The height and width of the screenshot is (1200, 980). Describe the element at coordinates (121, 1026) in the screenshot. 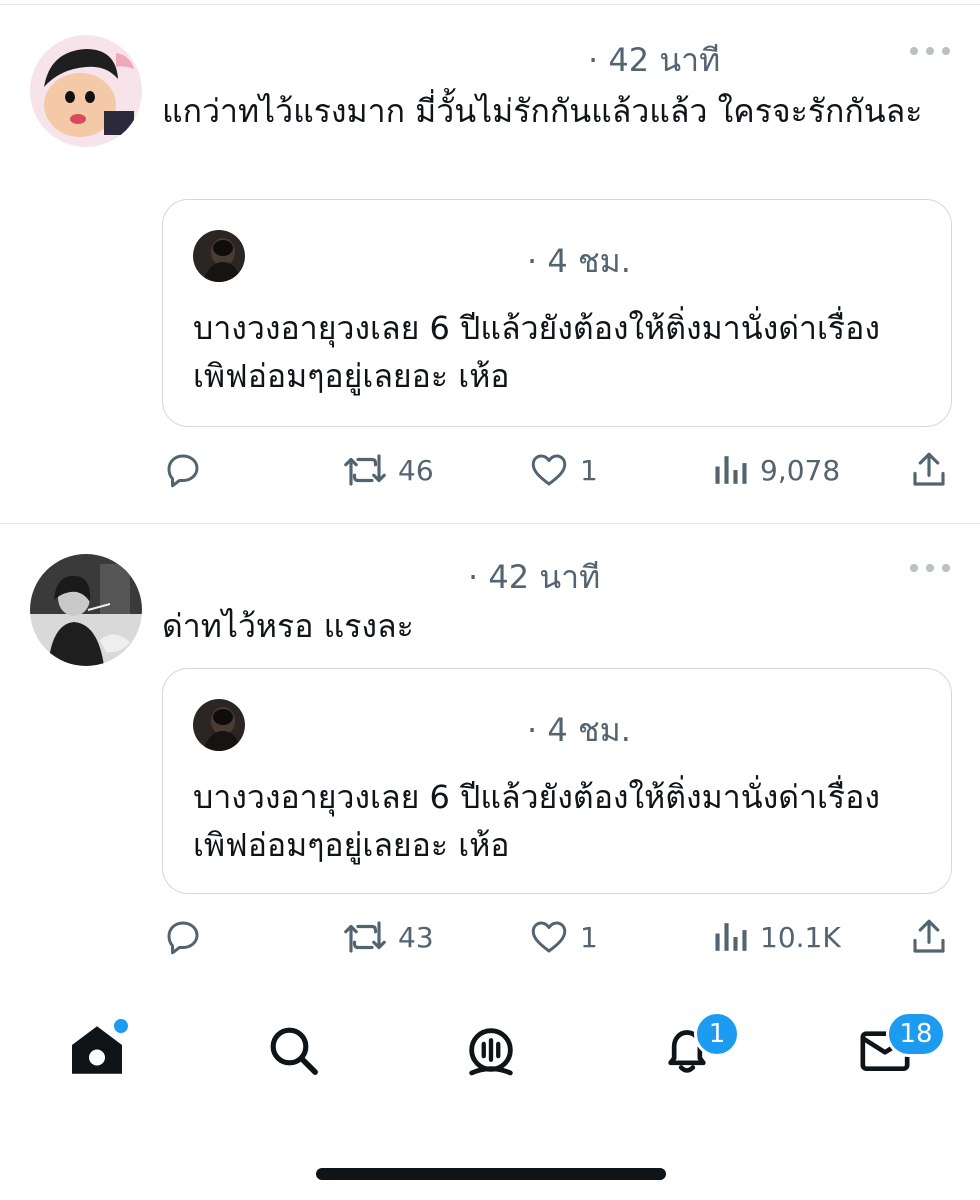

I see `home-update-dot` at that location.